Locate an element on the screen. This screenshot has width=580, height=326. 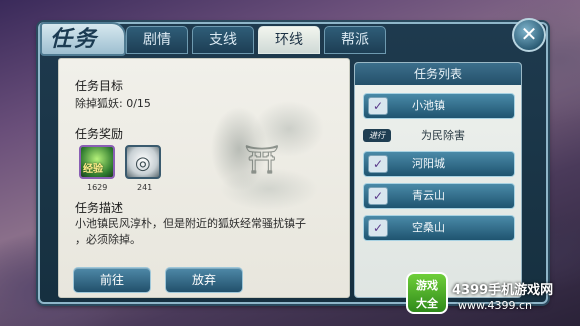
reward-exp-label: 经验 is located at coordinates (93, 169).